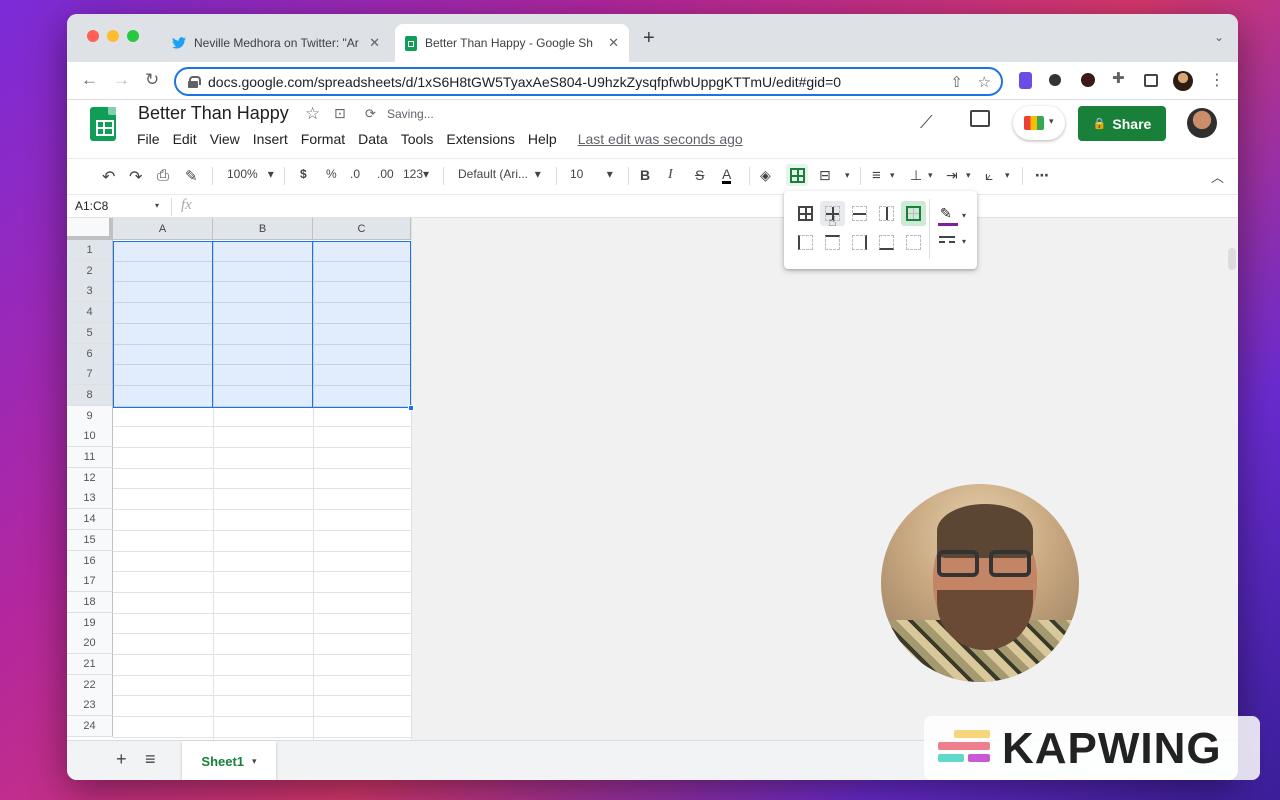 The height and width of the screenshot is (800, 1280). I want to click on account-avatar, so click(1202, 123).